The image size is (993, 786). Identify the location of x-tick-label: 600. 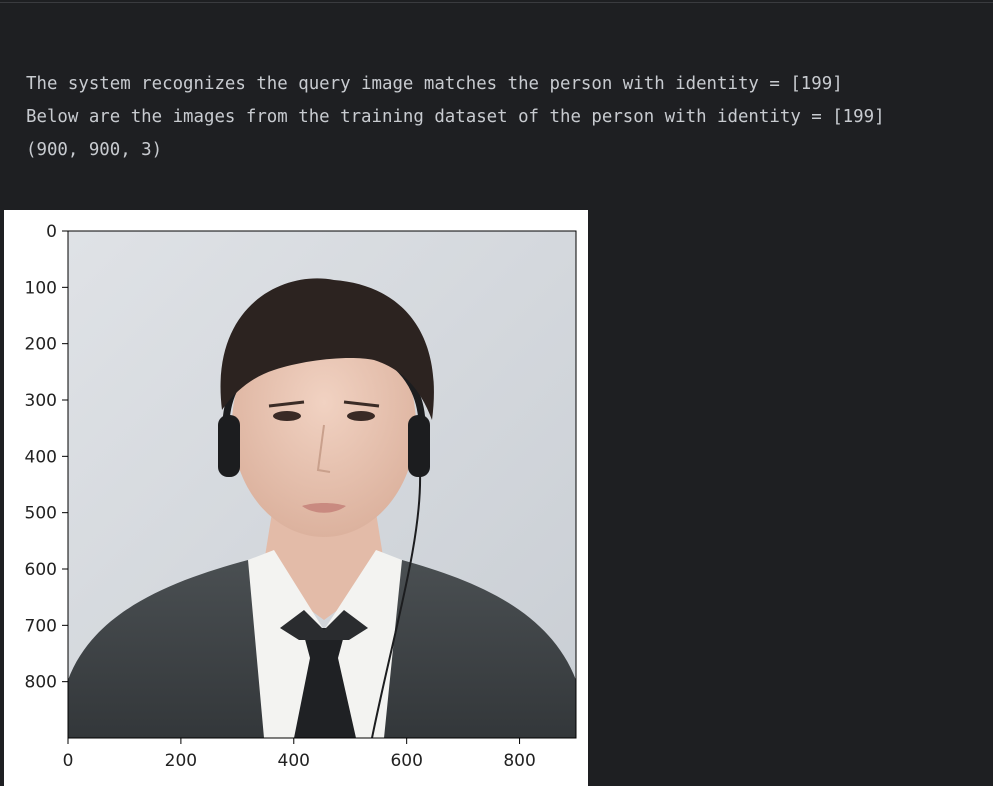
(406, 761).